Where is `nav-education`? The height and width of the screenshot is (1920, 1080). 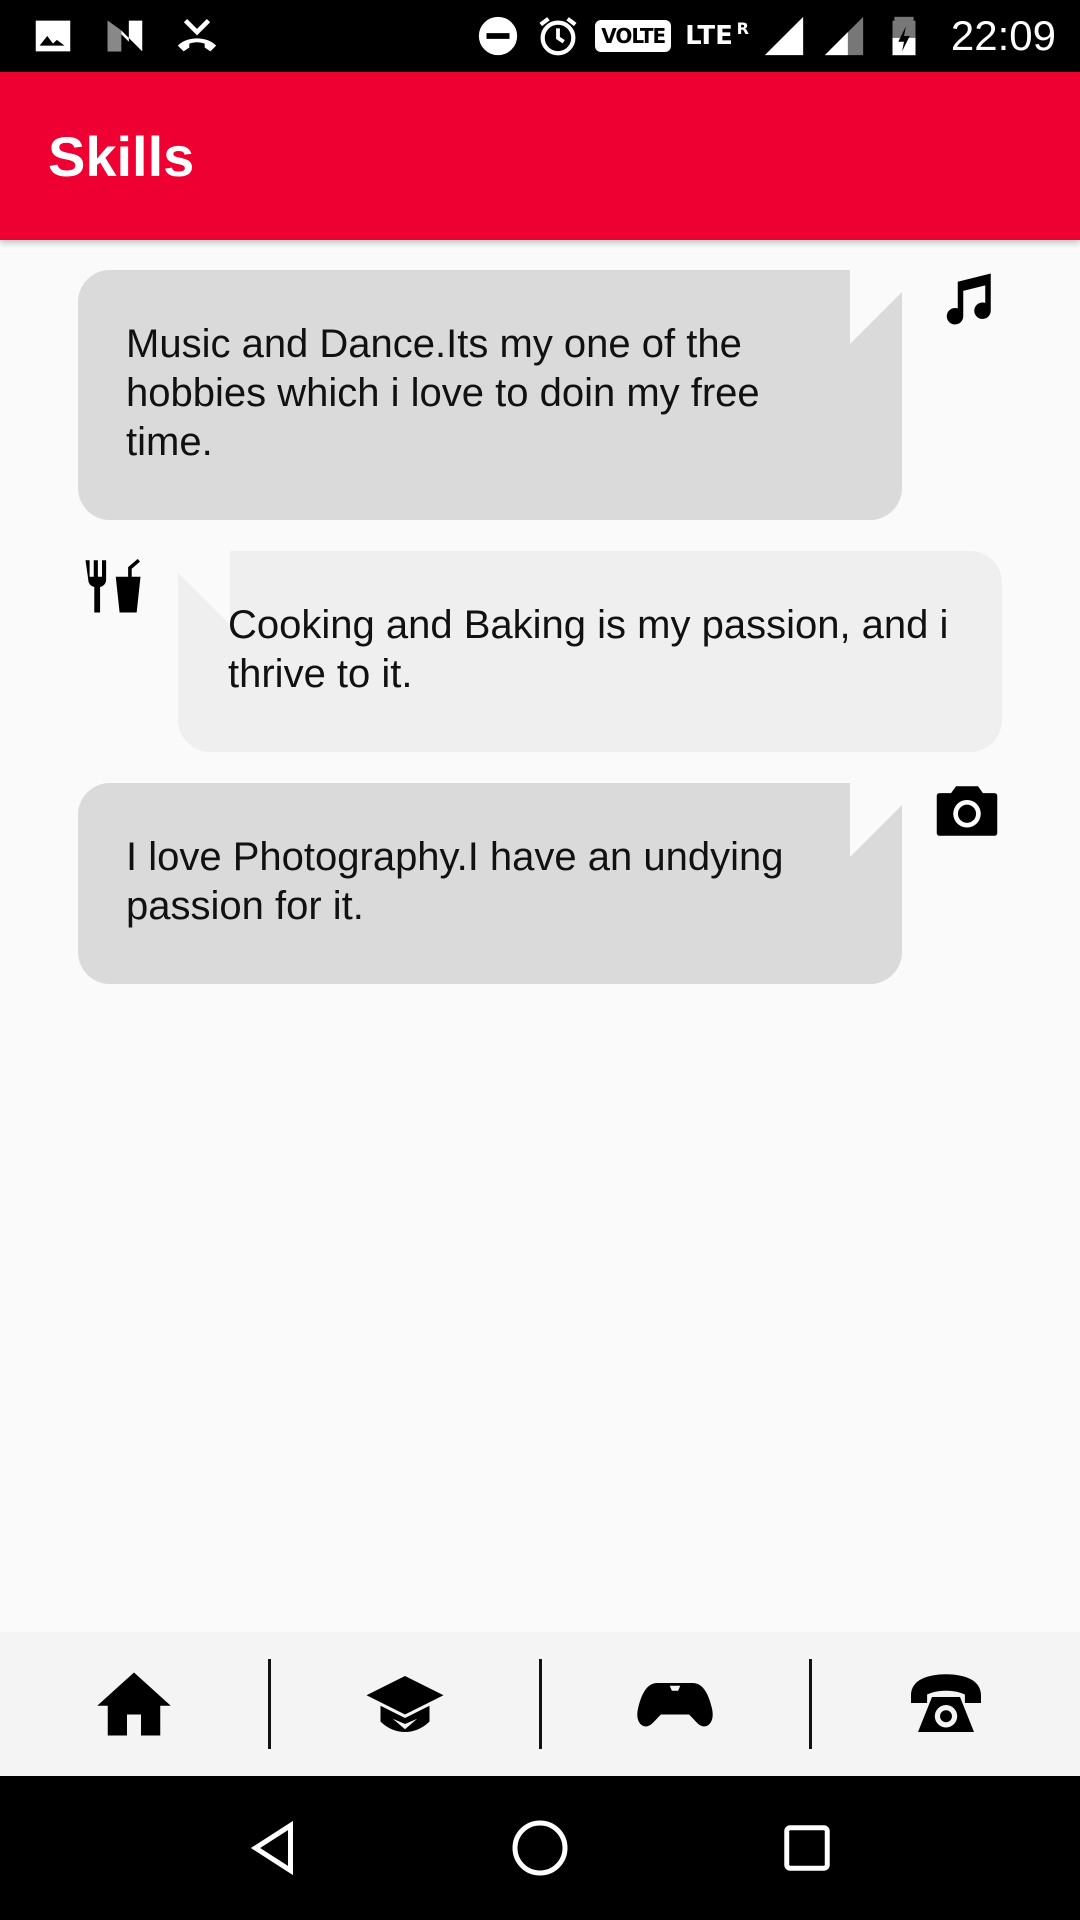 nav-education is located at coordinates (405, 1704).